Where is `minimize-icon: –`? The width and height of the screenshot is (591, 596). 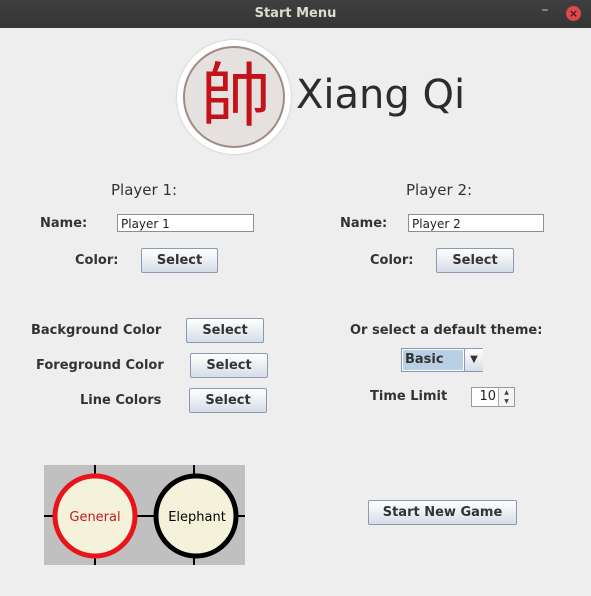
minimize-icon: – is located at coordinates (545, 11).